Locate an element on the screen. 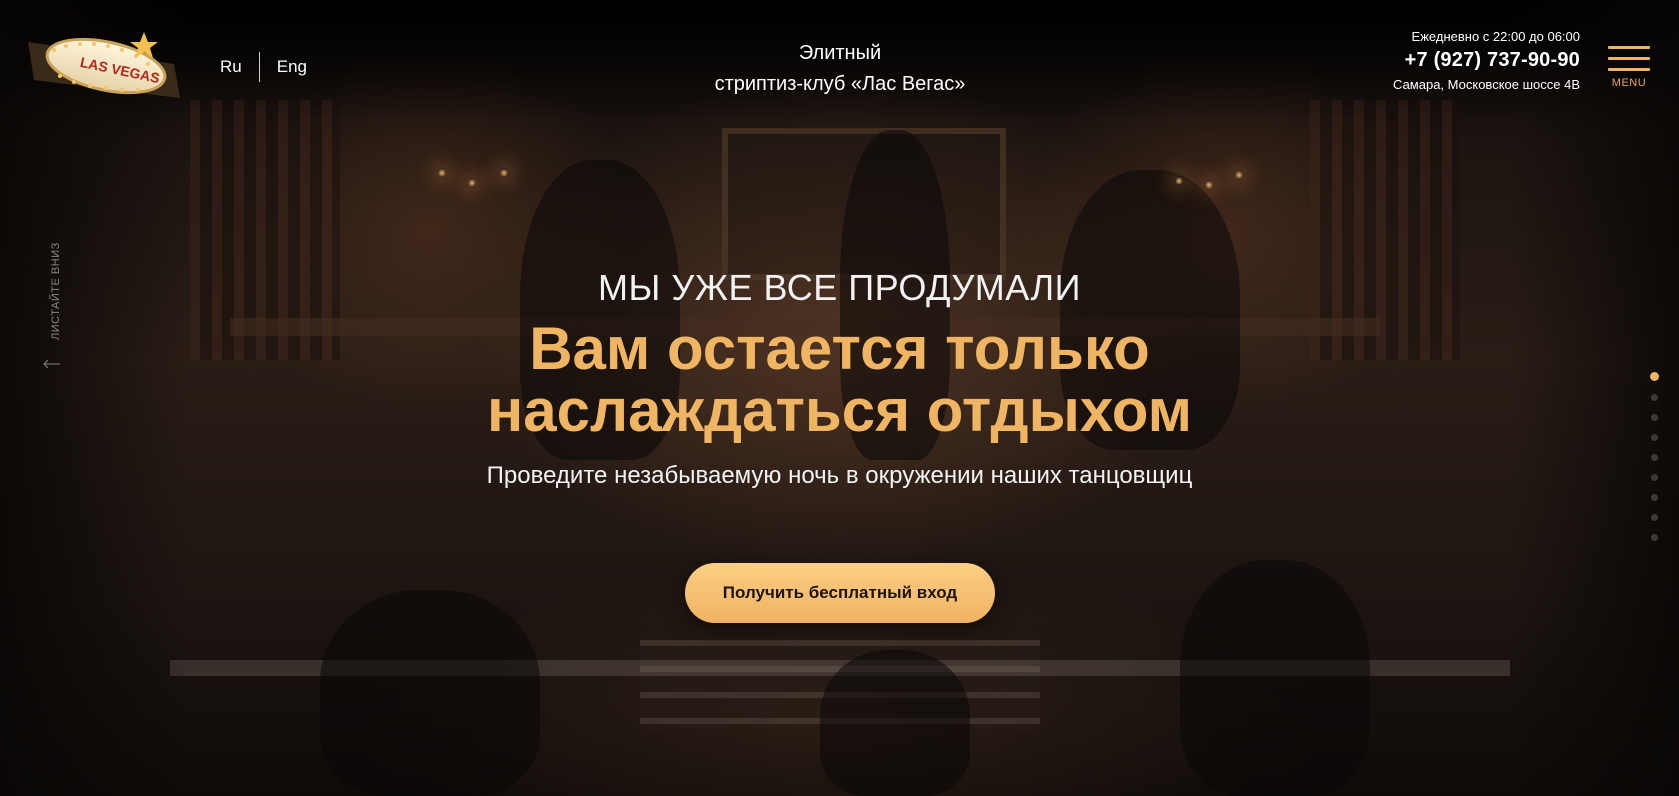 The image size is (1679, 796). hamburger-icon is located at coordinates (1629, 58).